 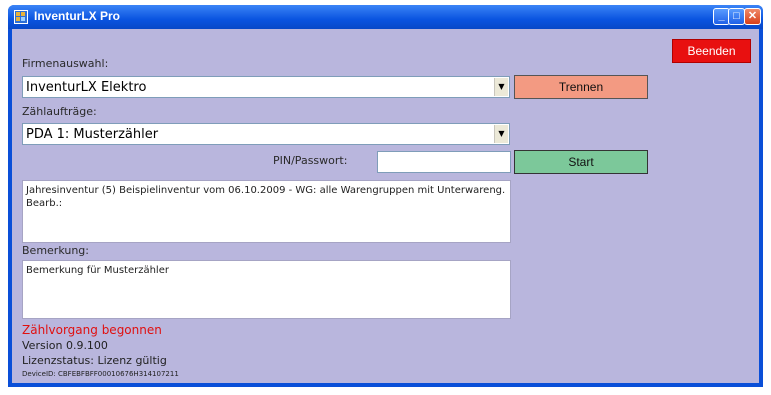 What do you see at coordinates (385, 17) in the screenshot?
I see `title-bar: InventurLX Pro _ □ ✕` at bounding box center [385, 17].